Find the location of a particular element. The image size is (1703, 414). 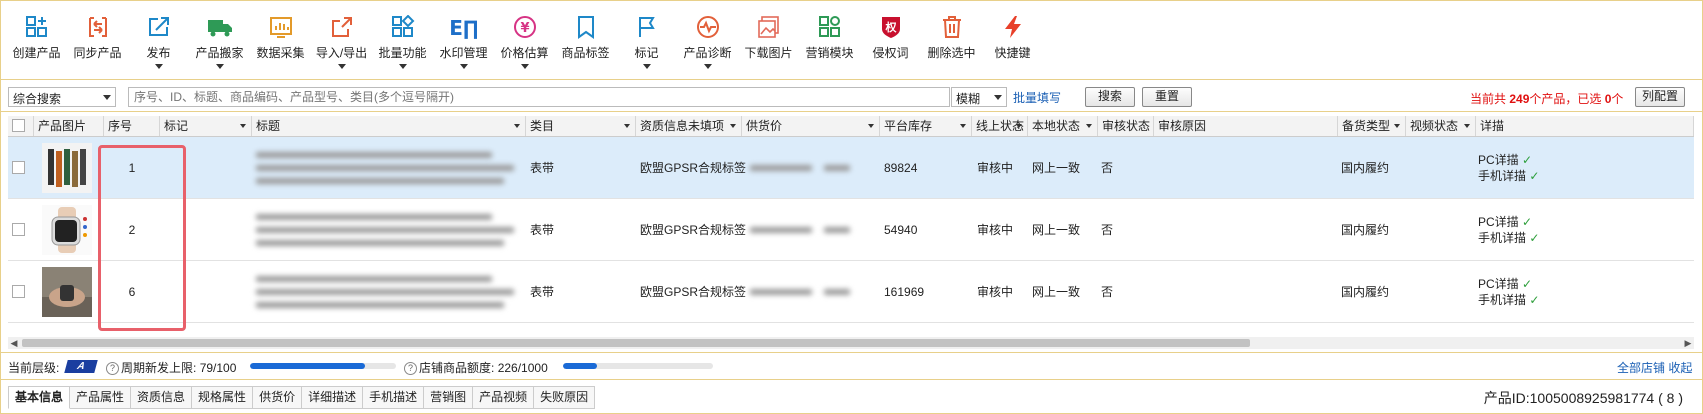

toolbar-import-export-button: 导入/导出 is located at coordinates (341, 42).